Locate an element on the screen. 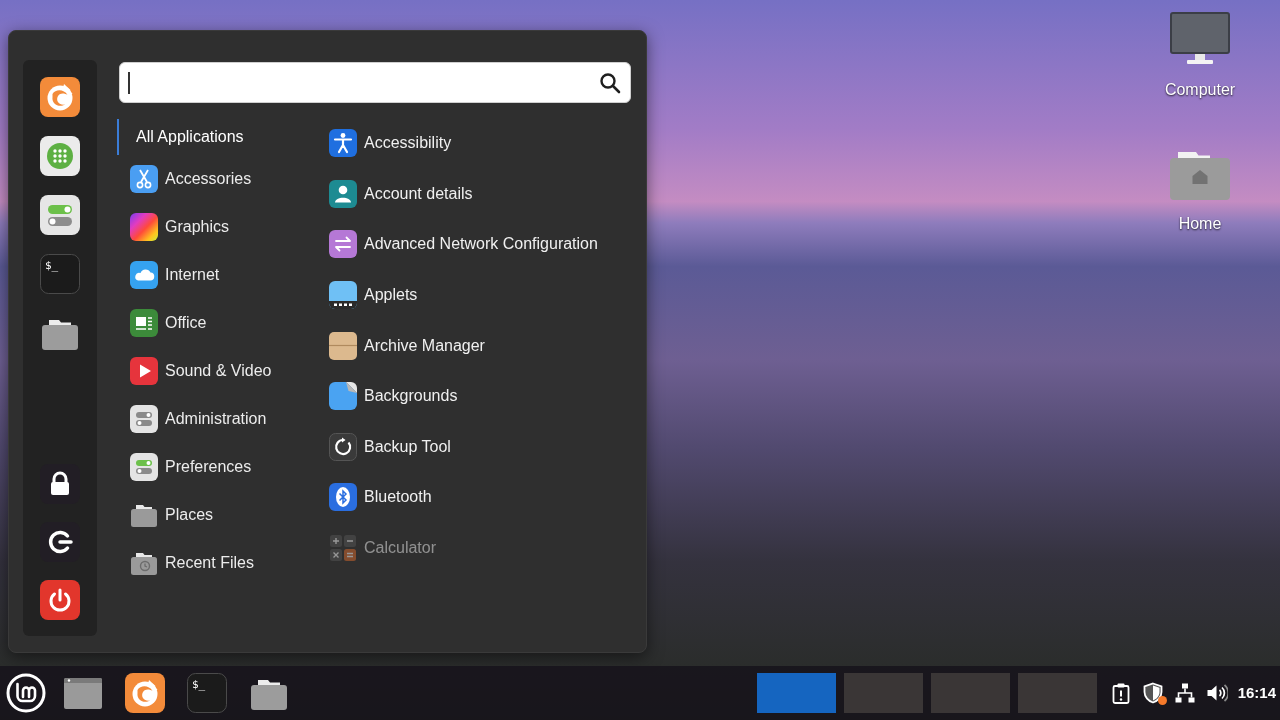  search-icon is located at coordinates (610, 82).